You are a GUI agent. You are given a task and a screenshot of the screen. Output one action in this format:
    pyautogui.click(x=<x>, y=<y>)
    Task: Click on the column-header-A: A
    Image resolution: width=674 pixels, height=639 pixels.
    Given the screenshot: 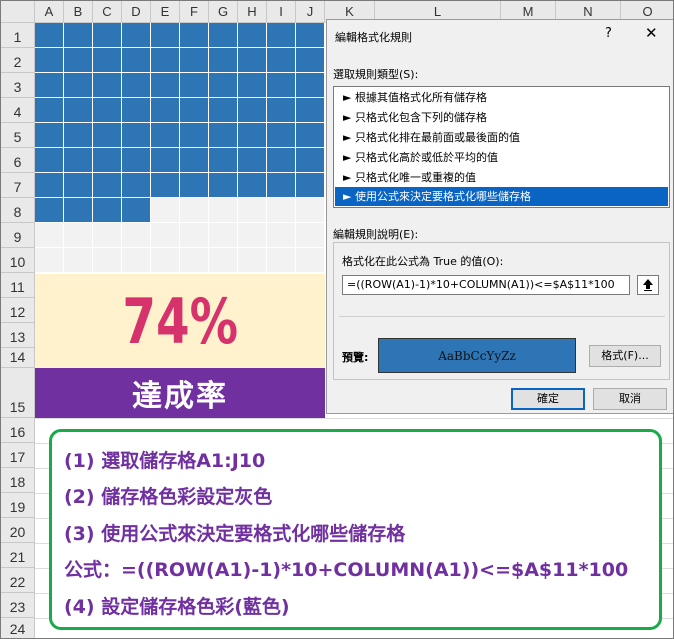 What is the action you would take?
    pyautogui.click(x=49, y=12)
    